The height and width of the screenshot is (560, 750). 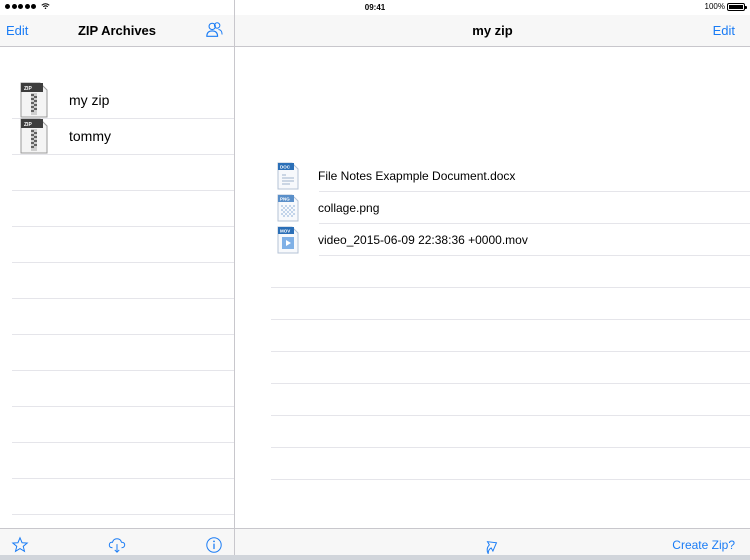 What do you see at coordinates (288, 176) in the screenshot?
I see `doc-file-icon: DOC` at bounding box center [288, 176].